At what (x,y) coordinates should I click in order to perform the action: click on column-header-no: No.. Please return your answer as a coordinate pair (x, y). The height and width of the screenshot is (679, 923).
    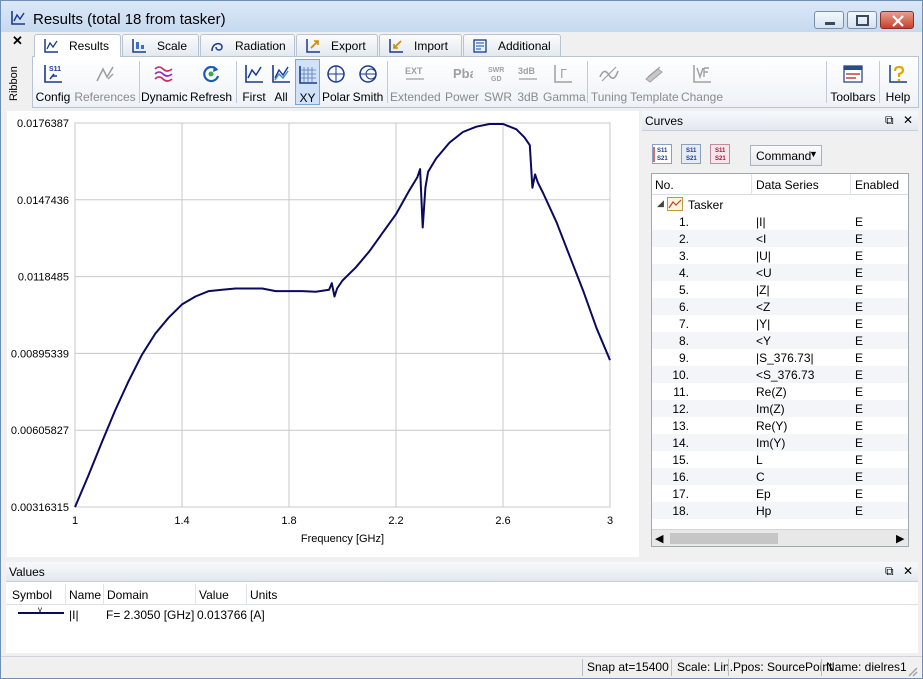
    Looking at the image, I should click on (664, 185).